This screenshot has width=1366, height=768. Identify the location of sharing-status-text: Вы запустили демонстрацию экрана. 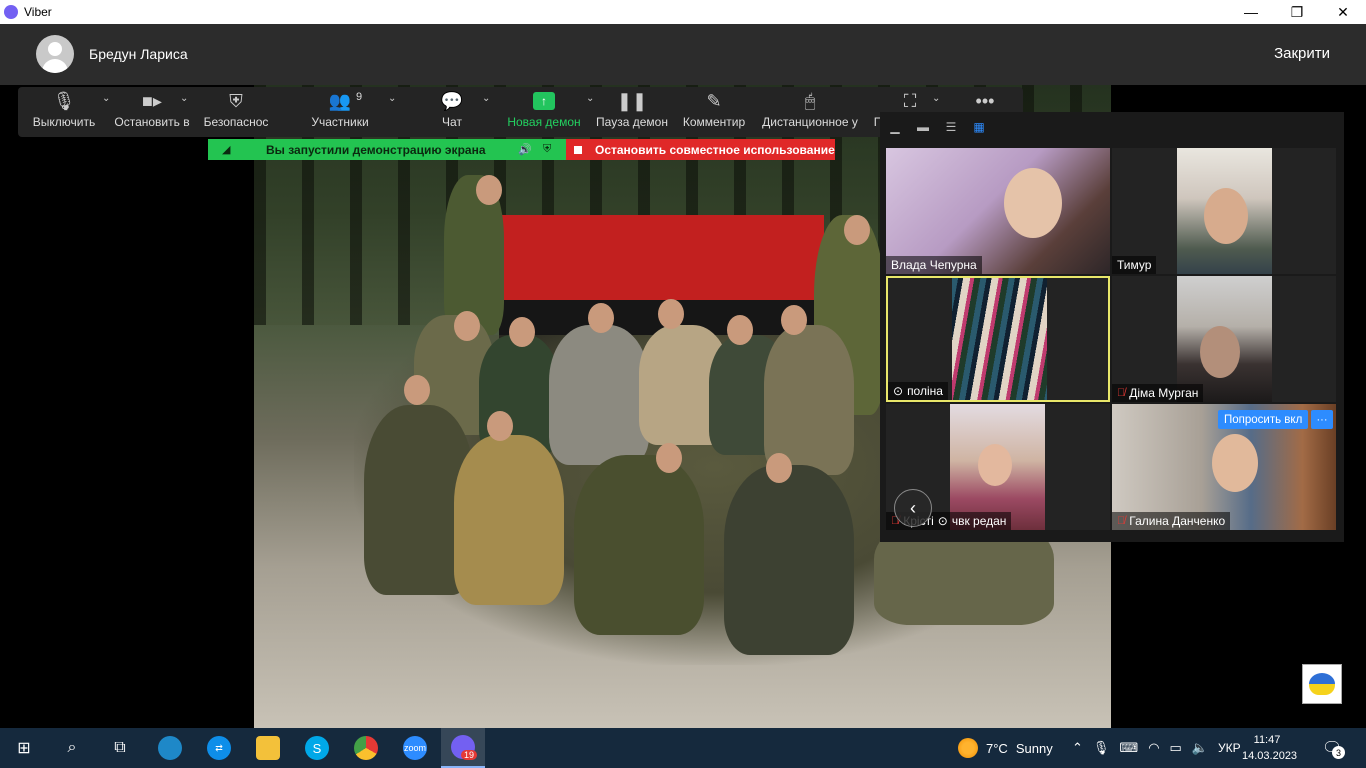
(376, 149).